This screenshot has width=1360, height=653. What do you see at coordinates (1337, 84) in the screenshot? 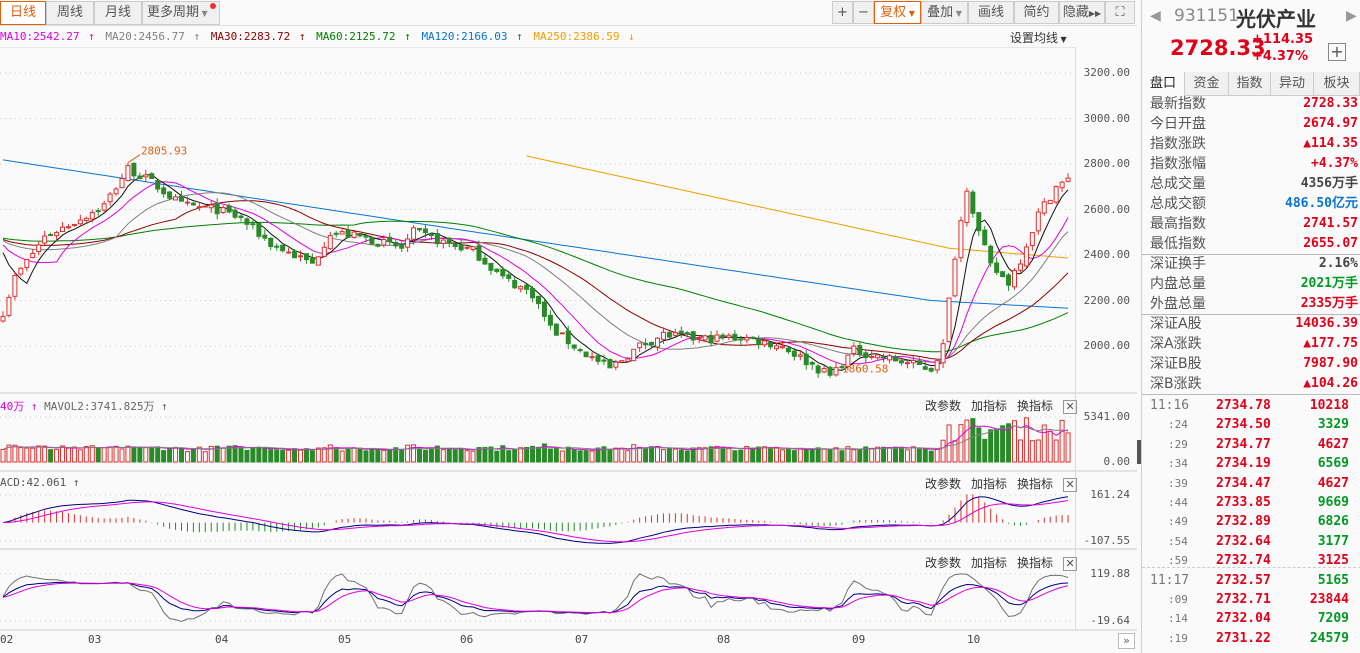
I see `quote-tab: 板块` at bounding box center [1337, 84].